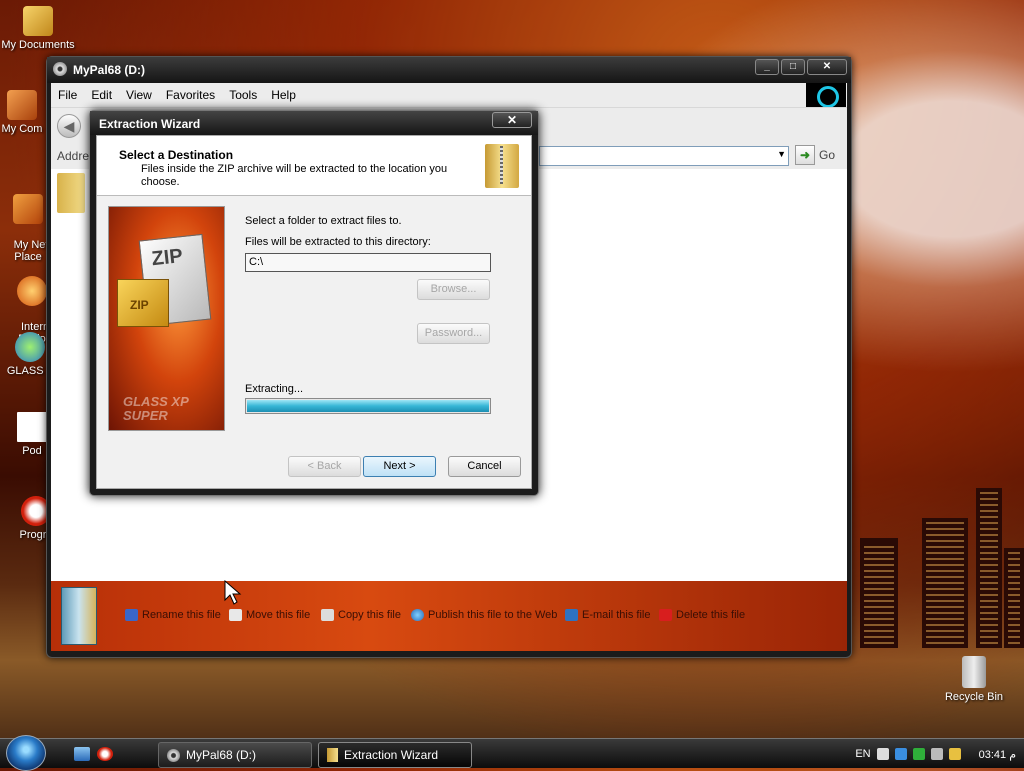 Image resolution: width=1024 pixels, height=771 pixels. I want to click on task-move-file: Move this file, so click(269, 615).